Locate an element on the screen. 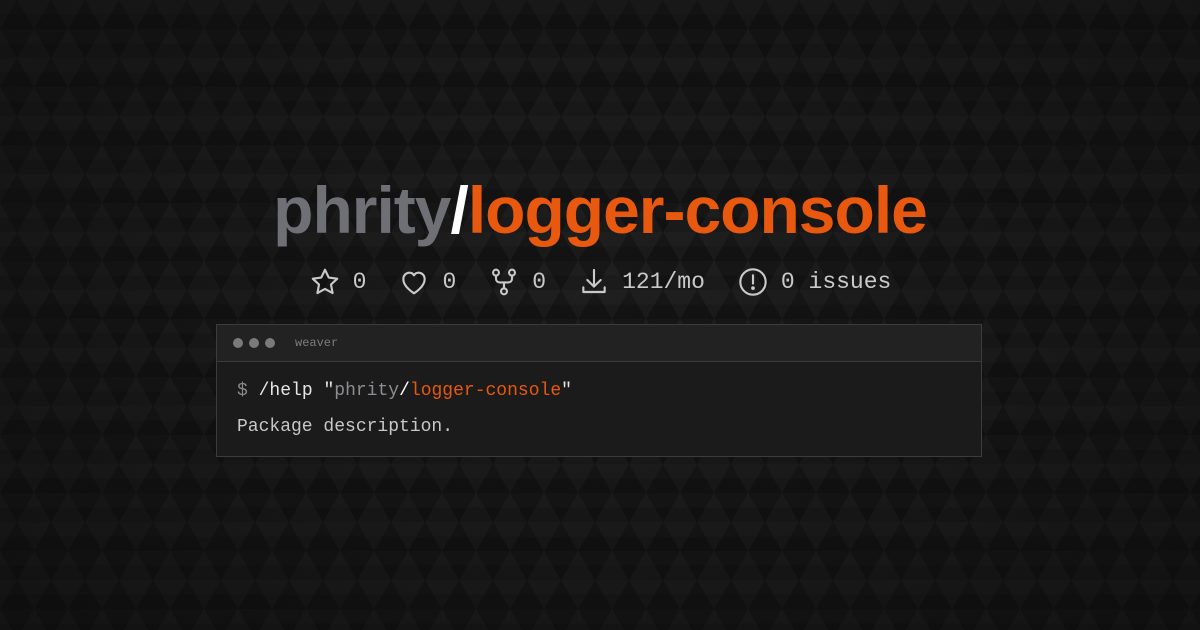 The height and width of the screenshot is (630, 1200). stats-bar: 0 0 0 121/mo 0 issues is located at coordinates (600, 282).